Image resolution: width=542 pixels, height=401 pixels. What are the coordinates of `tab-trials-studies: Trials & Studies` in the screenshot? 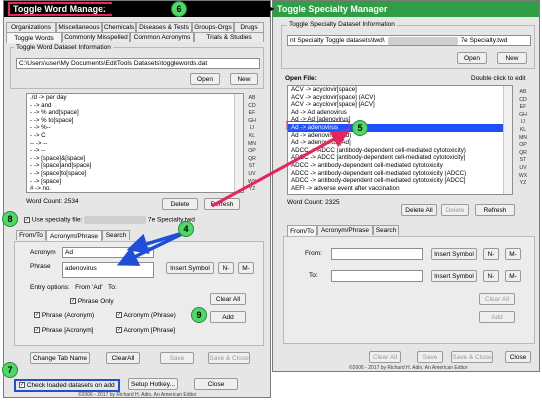 It's located at (229, 37).